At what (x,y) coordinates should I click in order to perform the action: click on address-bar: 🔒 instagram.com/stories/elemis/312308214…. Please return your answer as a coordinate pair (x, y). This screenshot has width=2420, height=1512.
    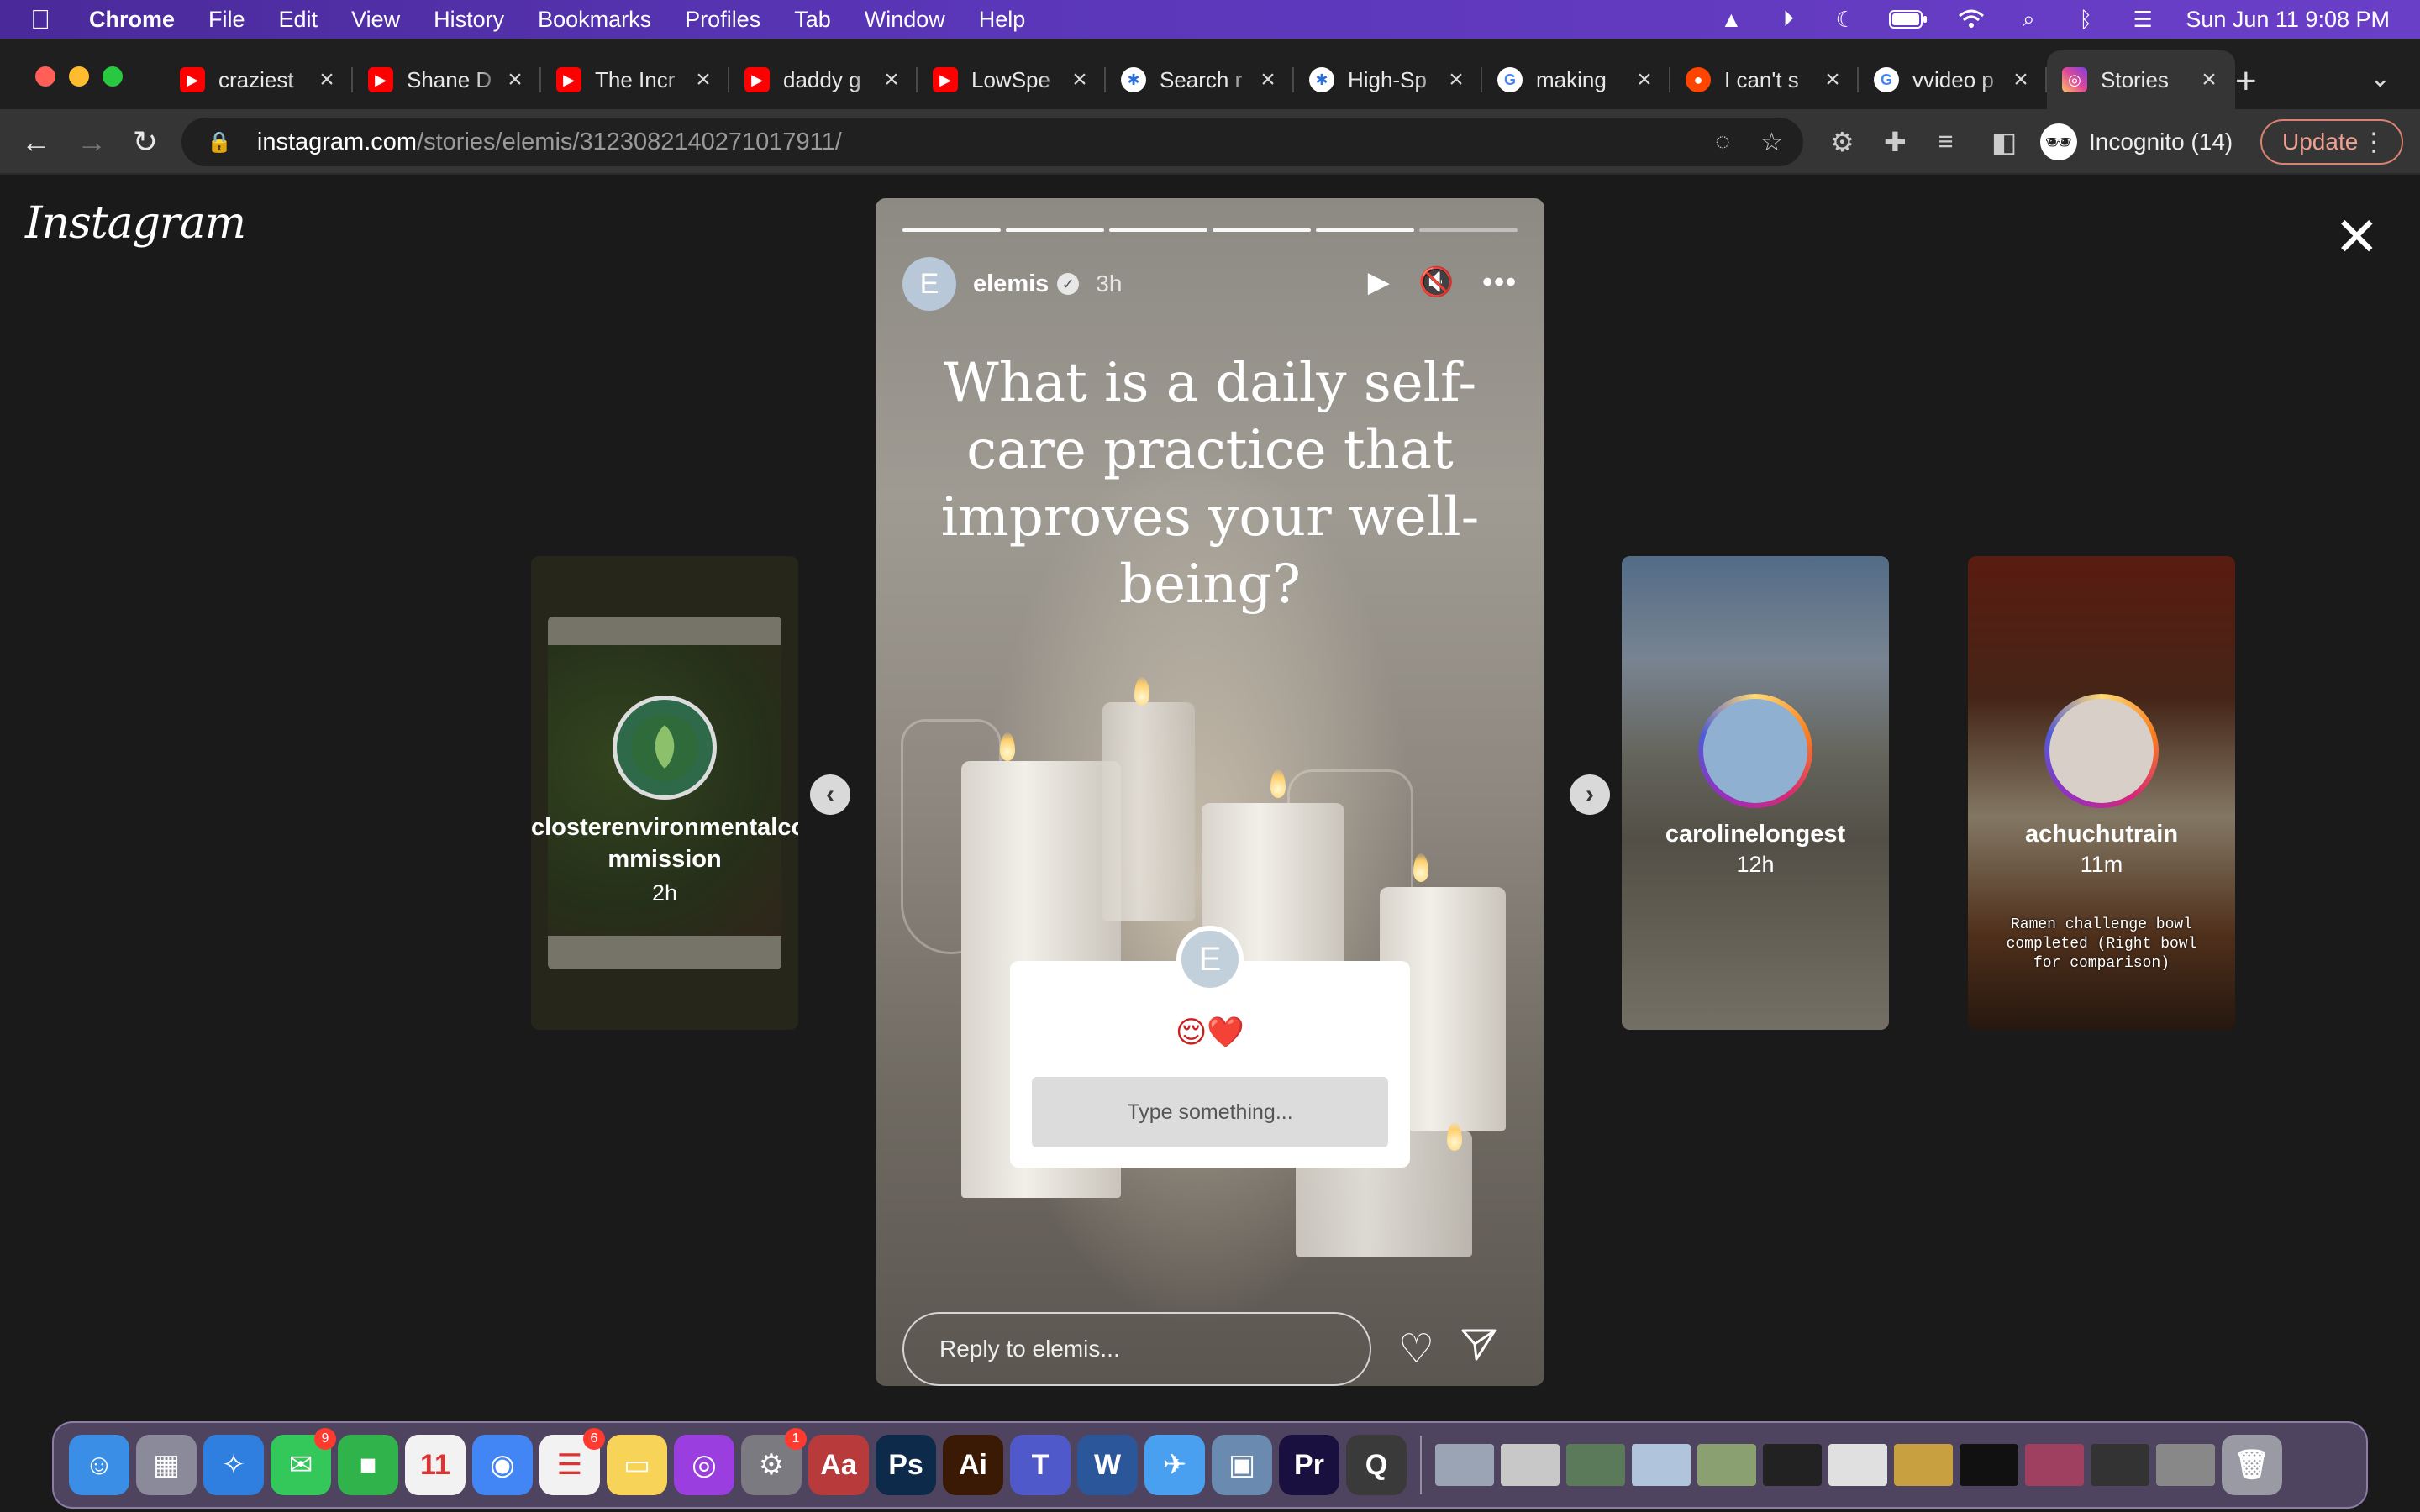
    Looking at the image, I should click on (992, 142).